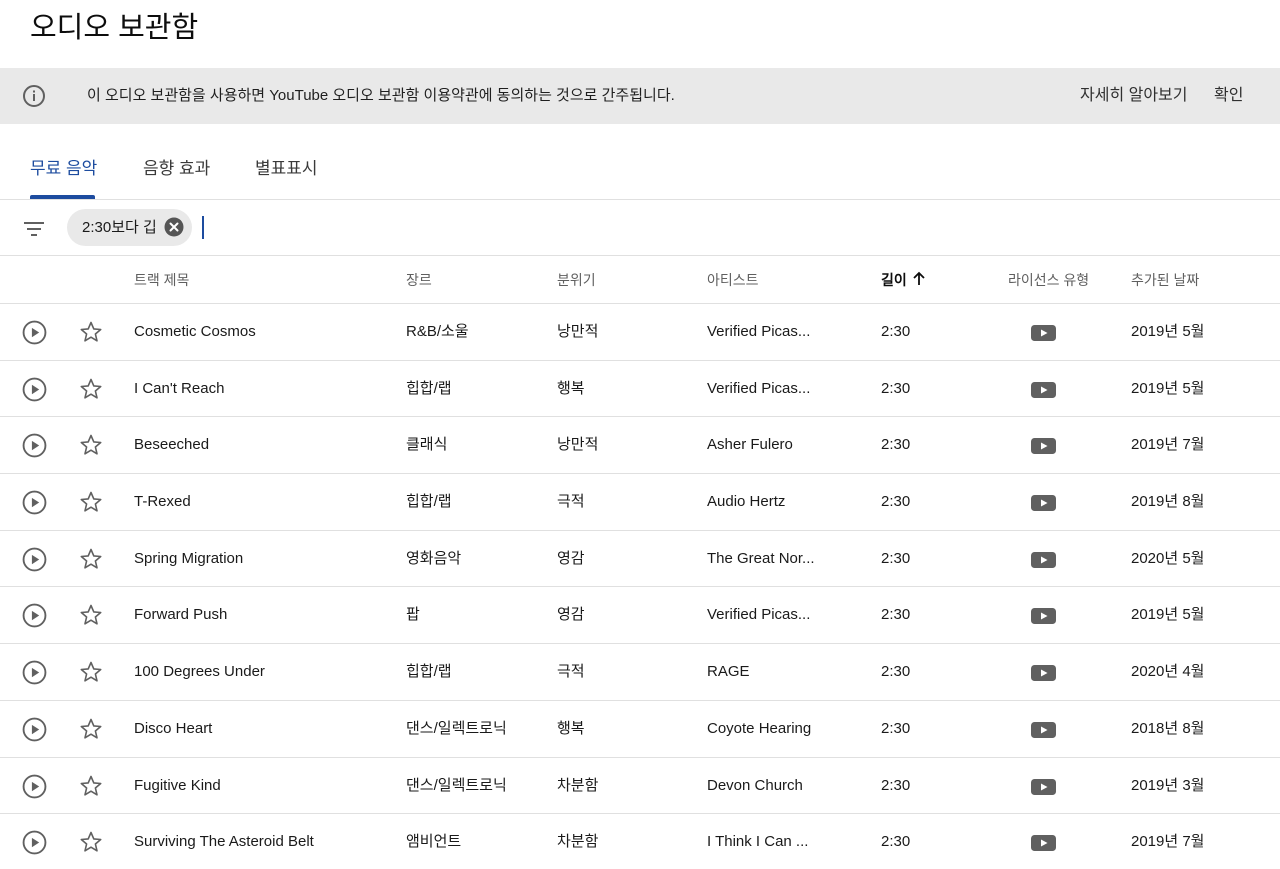 This screenshot has width=1280, height=869. I want to click on track-added-date: 2018년 8월, so click(1168, 728).